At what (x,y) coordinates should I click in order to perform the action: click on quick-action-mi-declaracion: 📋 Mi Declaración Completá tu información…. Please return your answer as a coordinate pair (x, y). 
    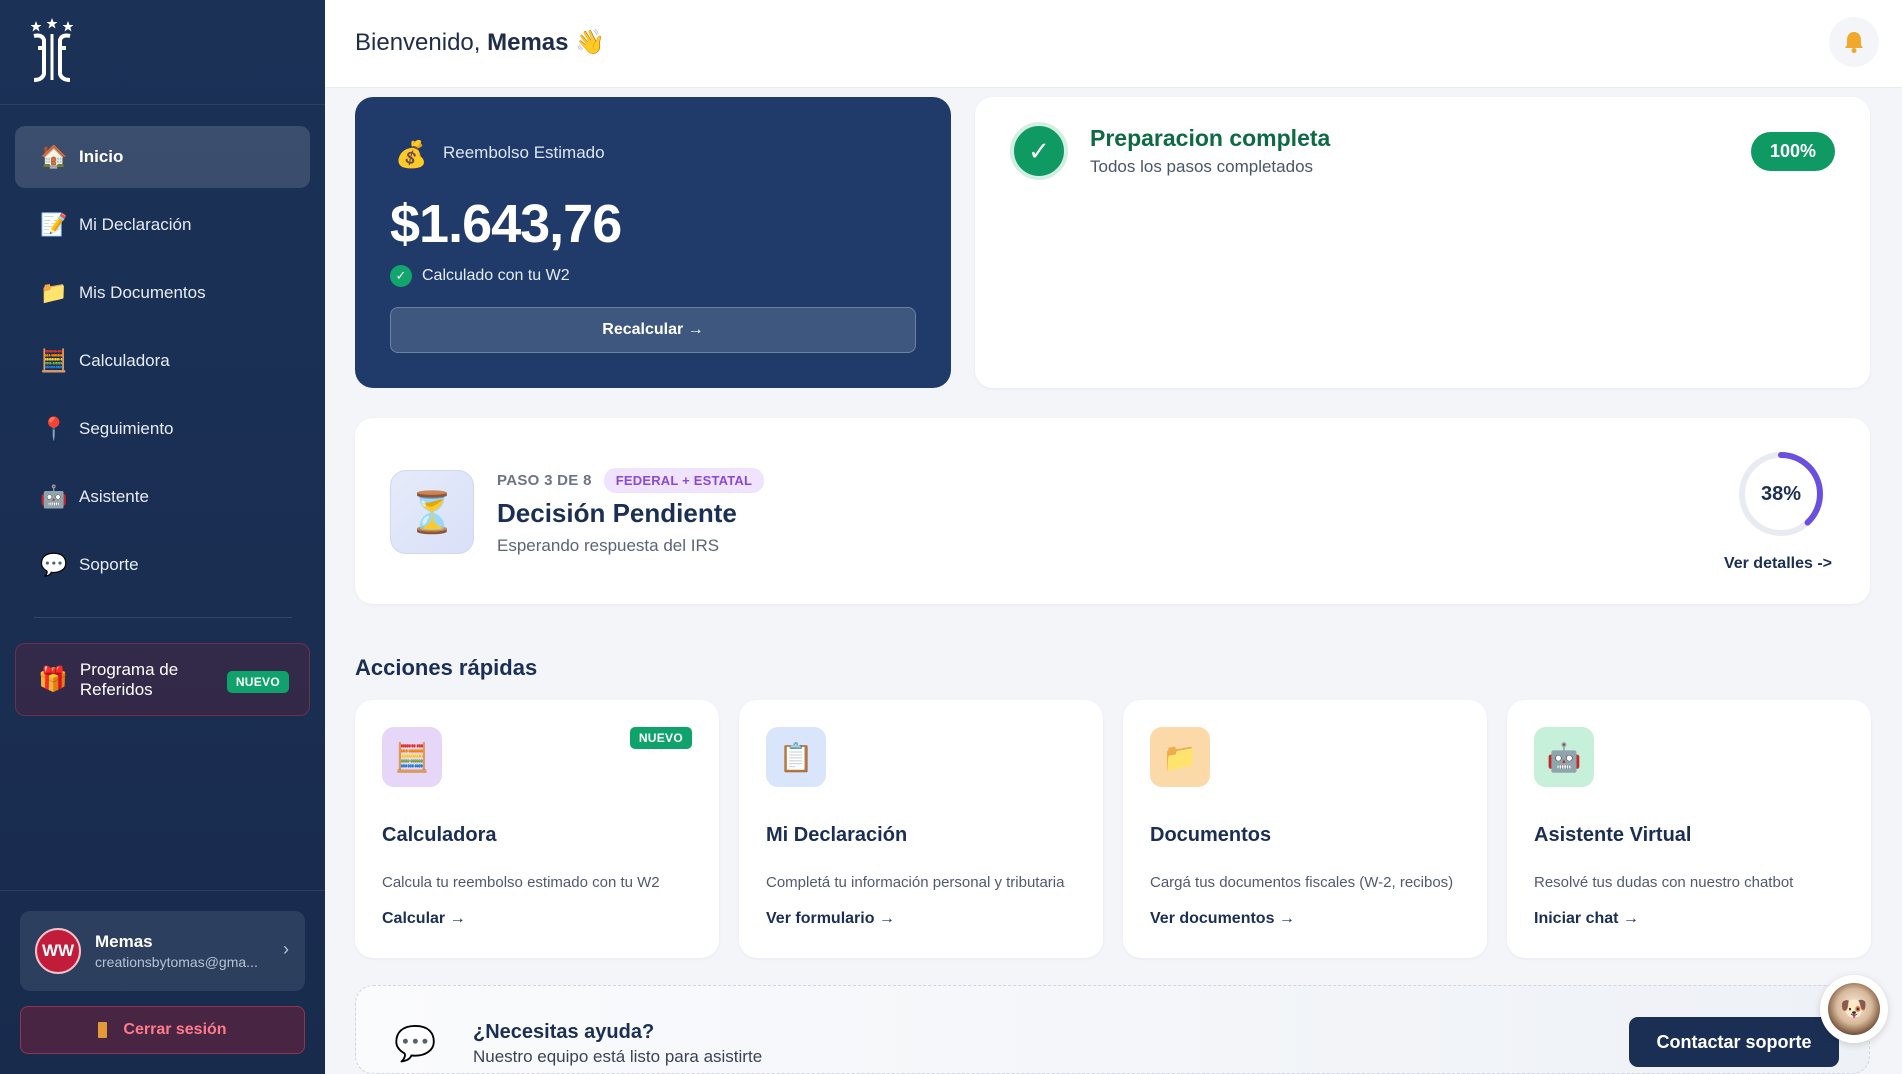
    Looking at the image, I should click on (921, 829).